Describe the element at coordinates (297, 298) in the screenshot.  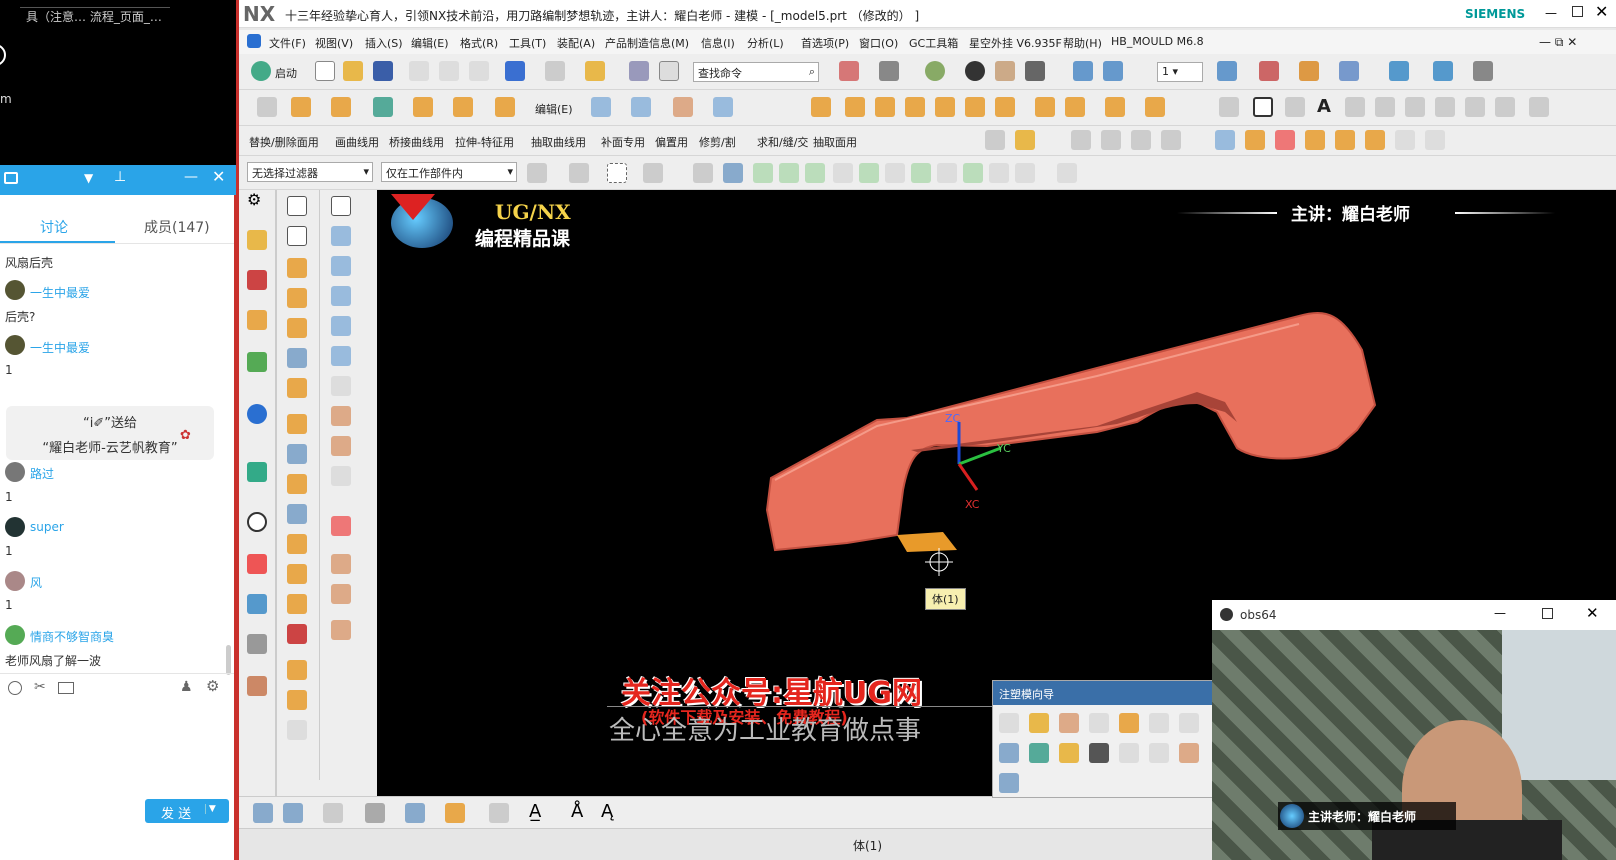
I see `block-tool-icon` at that location.